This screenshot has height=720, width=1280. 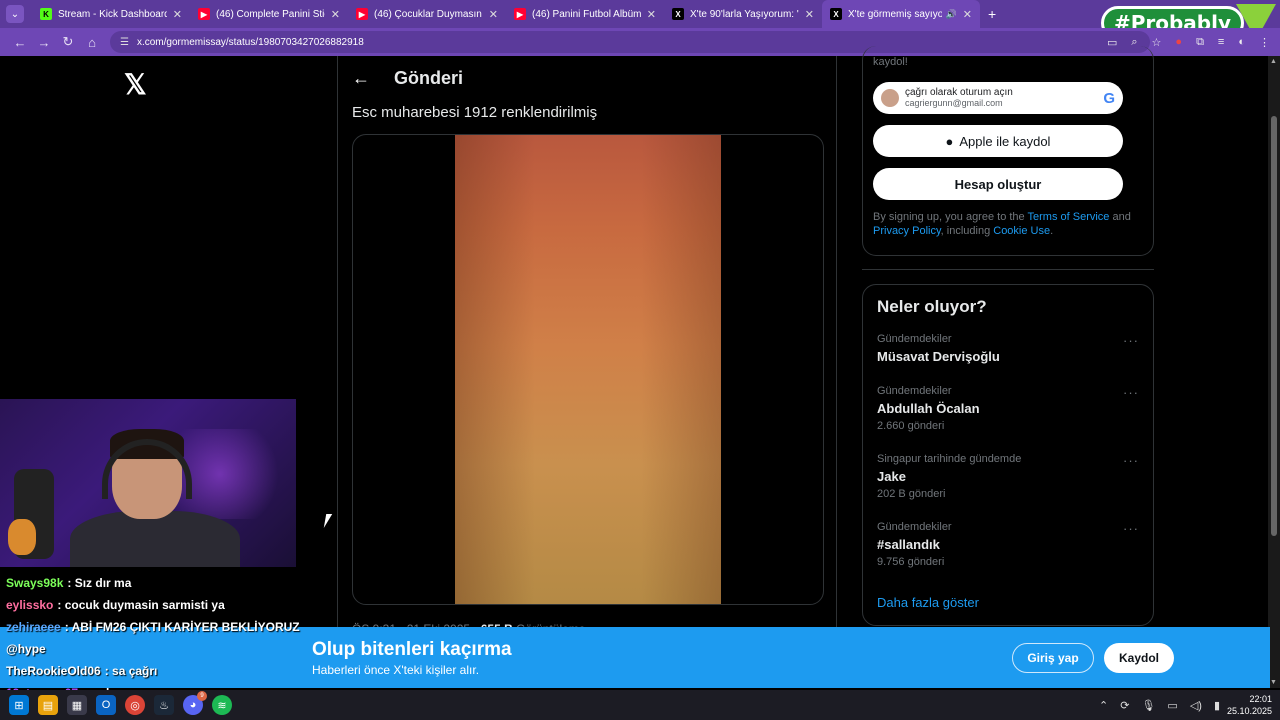 I want to click on audio-playing-icon: 🔊, so click(x=951, y=14).